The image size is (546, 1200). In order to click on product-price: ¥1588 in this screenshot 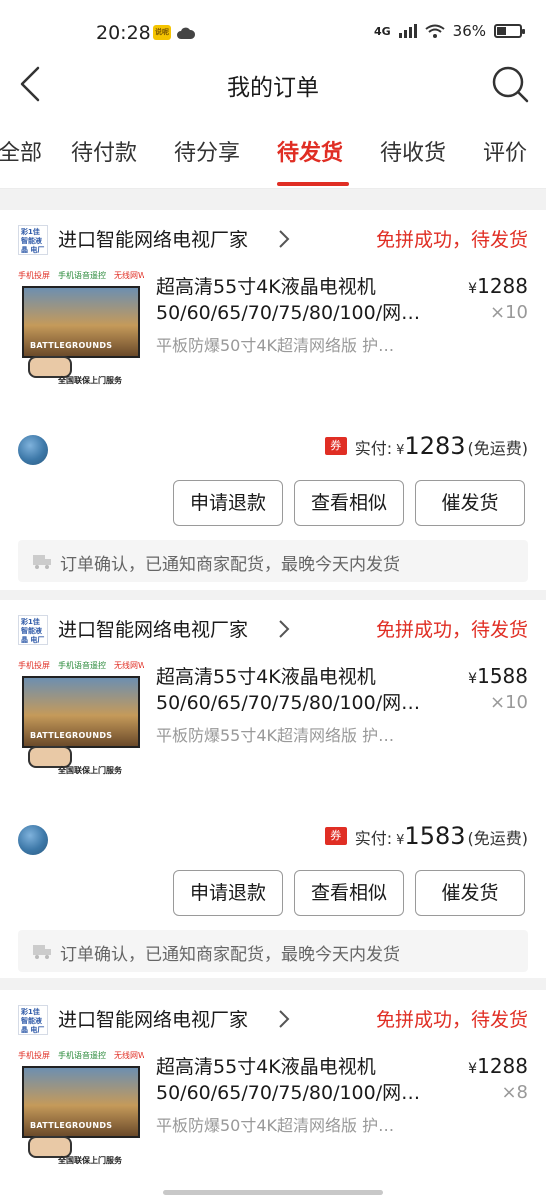, I will do `click(498, 676)`.